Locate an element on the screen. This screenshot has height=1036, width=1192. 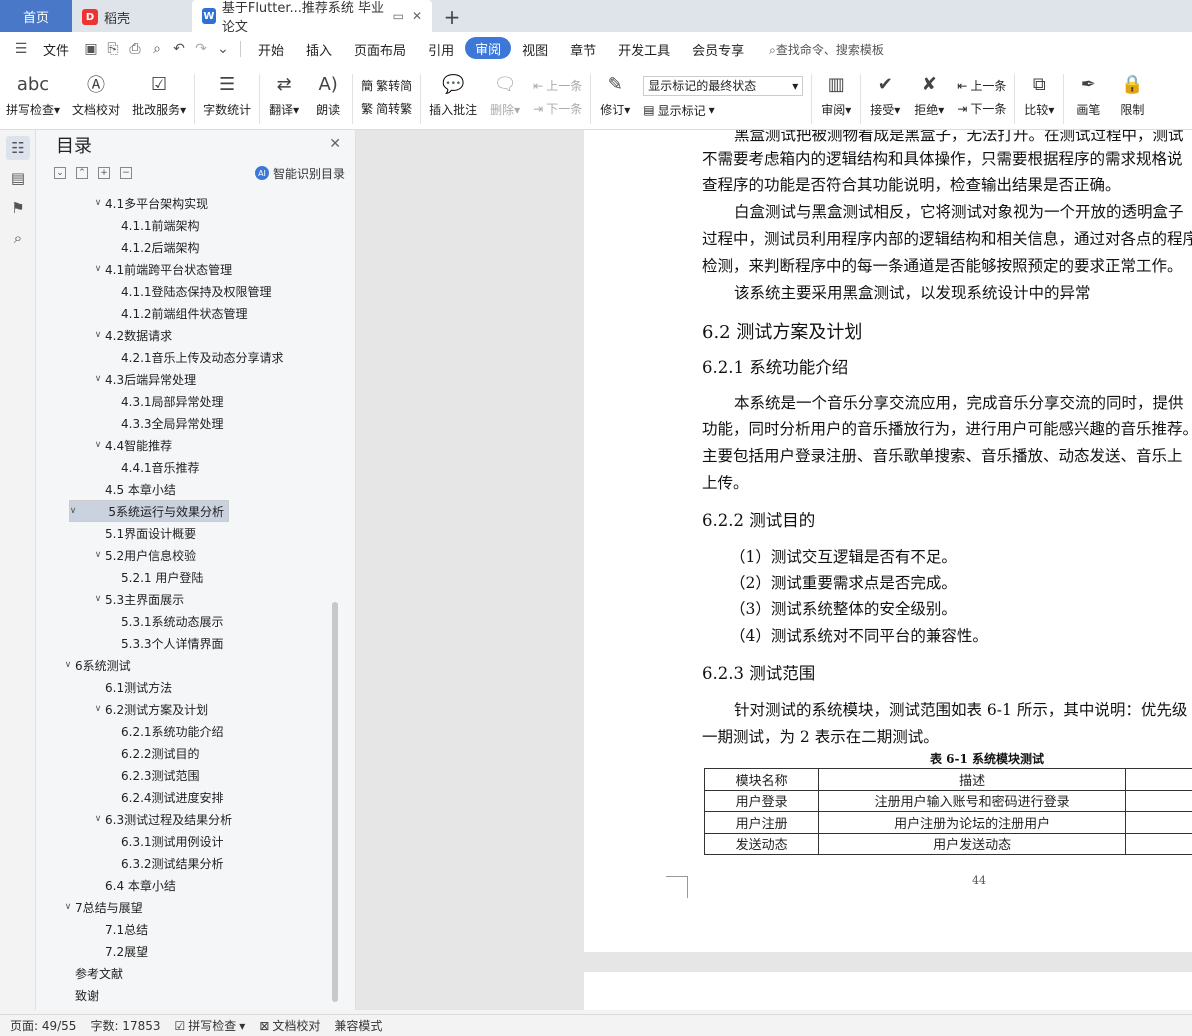
toc-item: ∨ 4.1前端跨平台状态管理 is located at coordinates (200, 269).